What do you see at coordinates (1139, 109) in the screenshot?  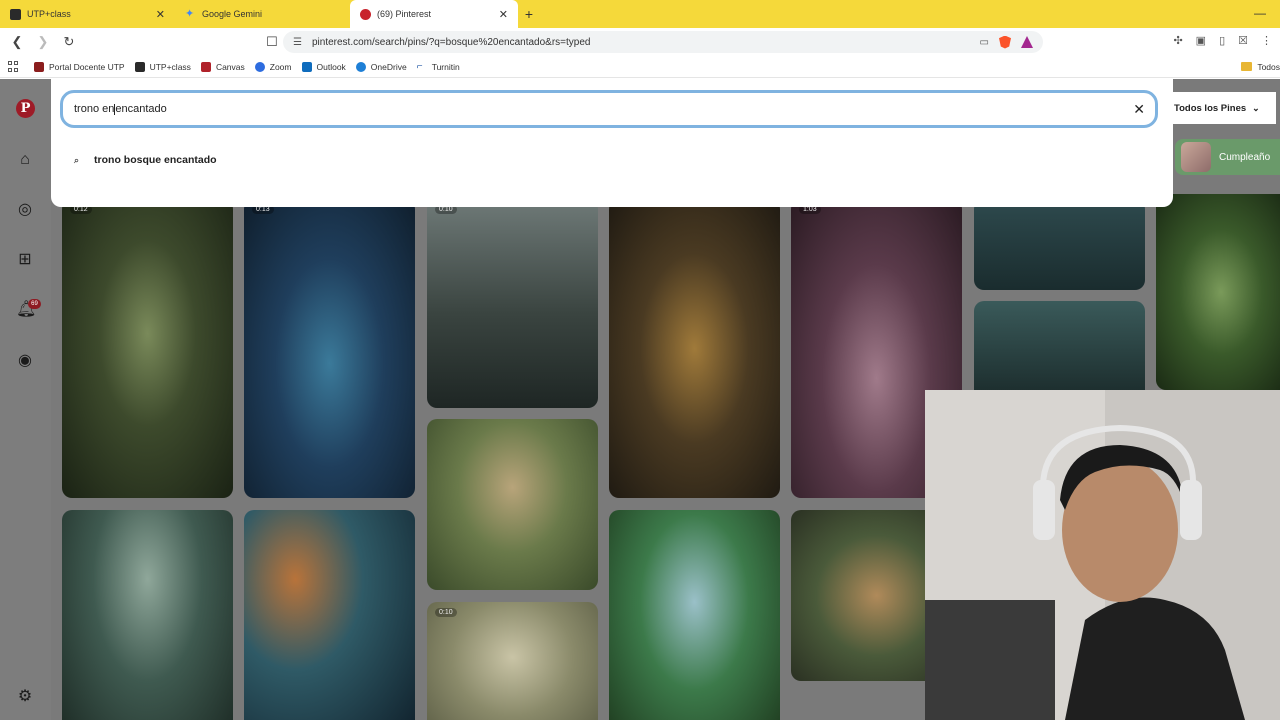 I see `clear-search-icon: ✕` at bounding box center [1139, 109].